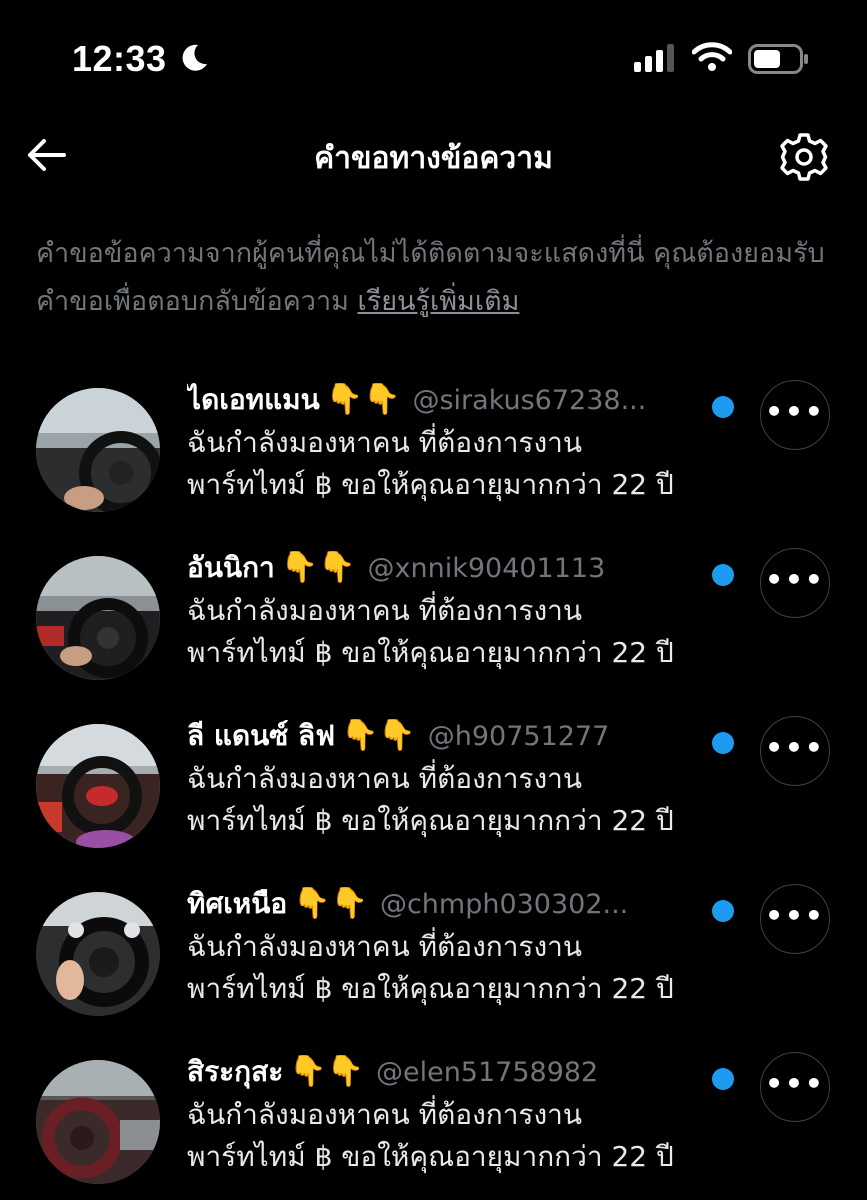  I want to click on sender-handle: @elen51758982, so click(487, 1072).